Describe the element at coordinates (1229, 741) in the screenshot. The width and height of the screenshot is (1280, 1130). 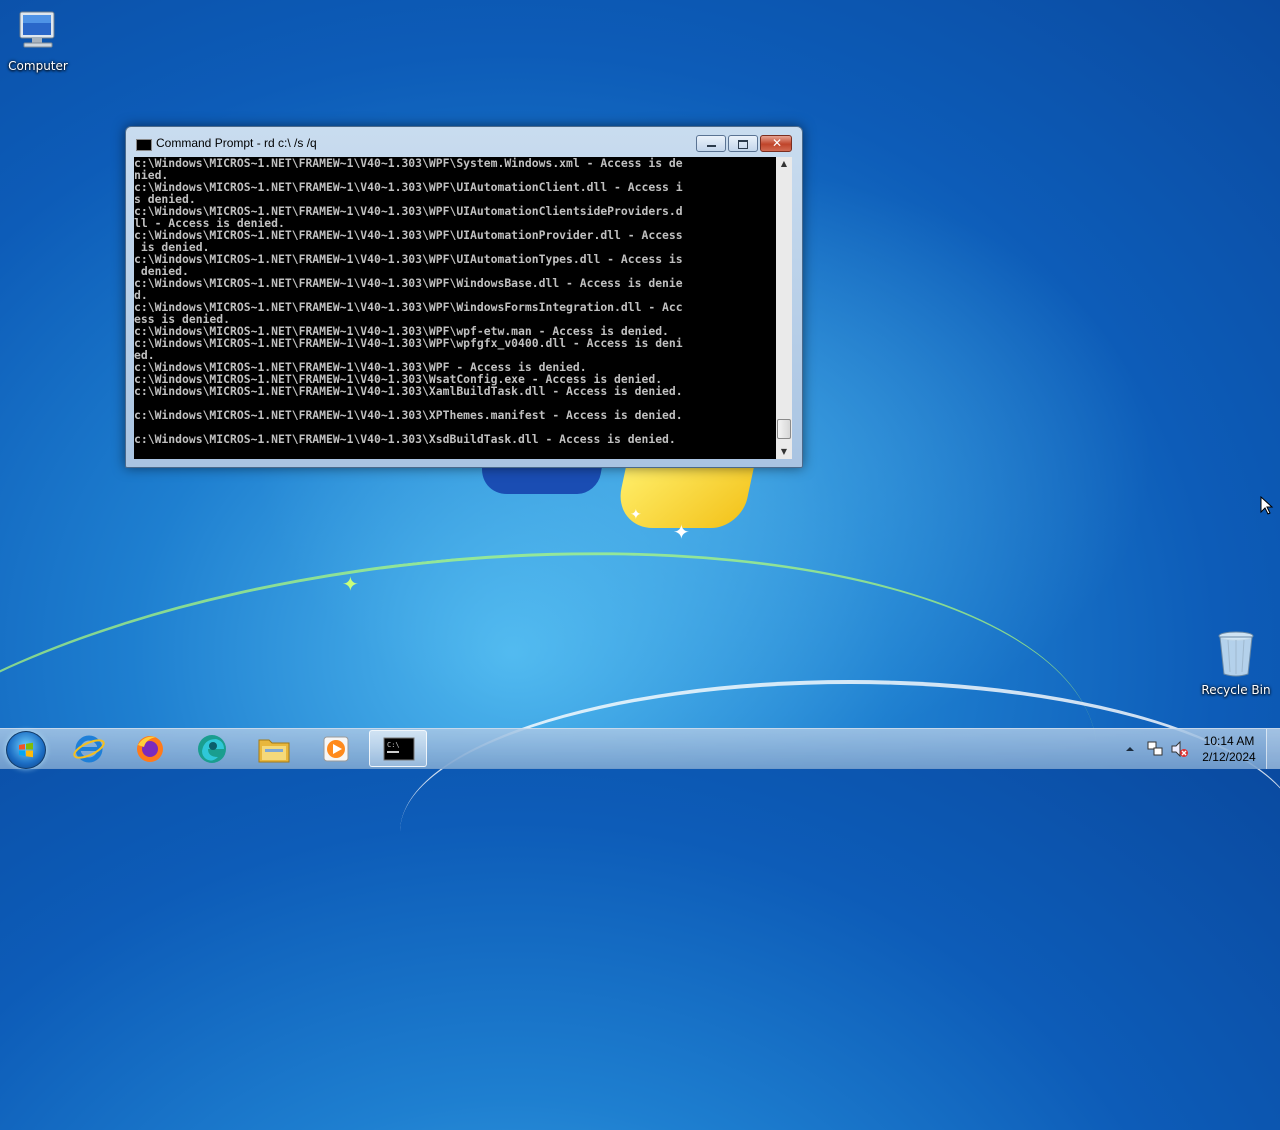
I see `clock-time: 10:14 AM` at that location.